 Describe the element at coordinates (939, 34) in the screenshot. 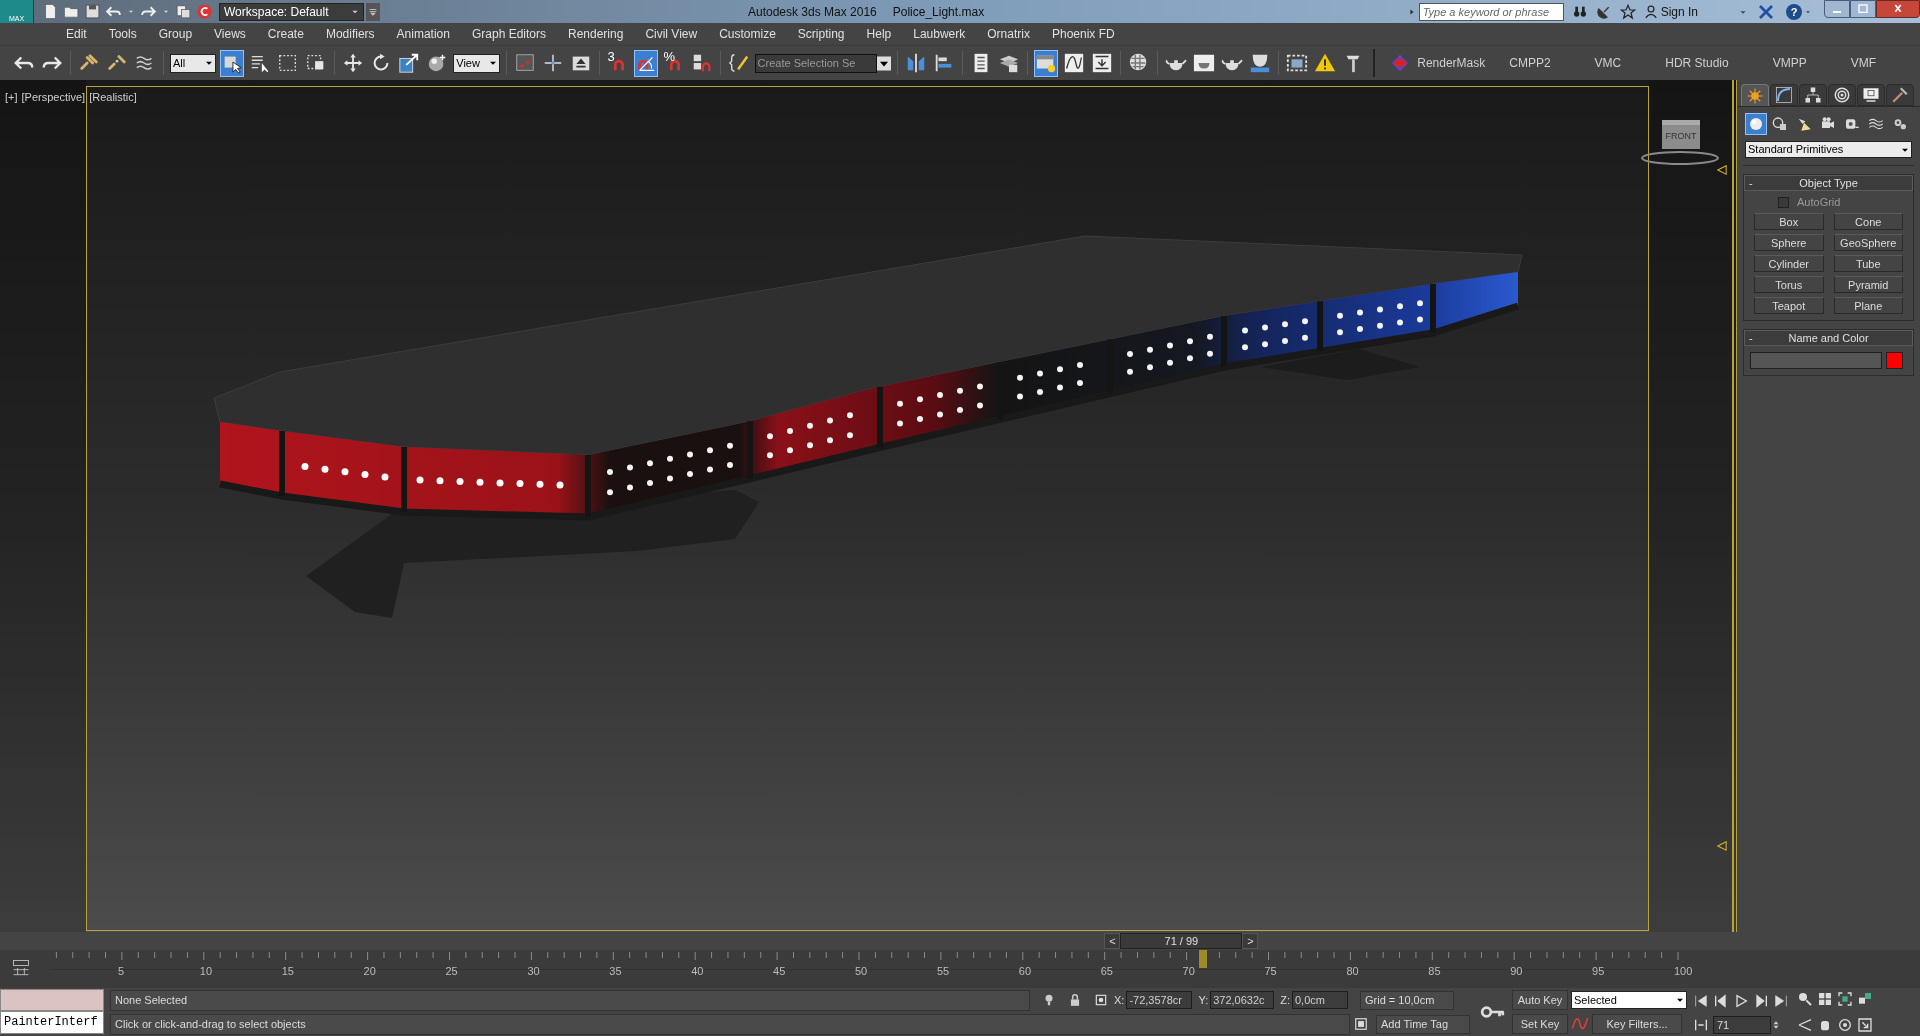

I see `menu-item: Laubwerk` at that location.